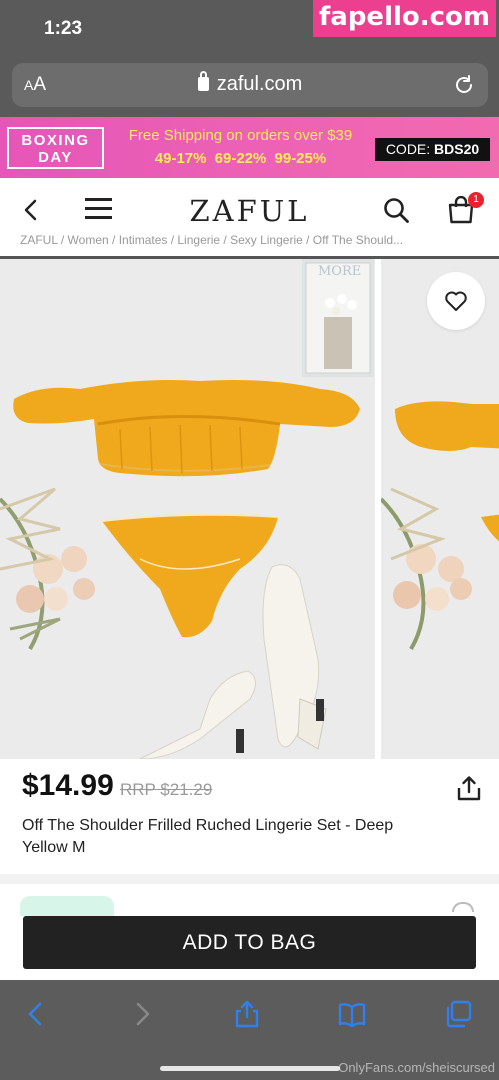 This screenshot has height=1080, width=499. I want to click on boxing-line2: DAY, so click(55, 157).